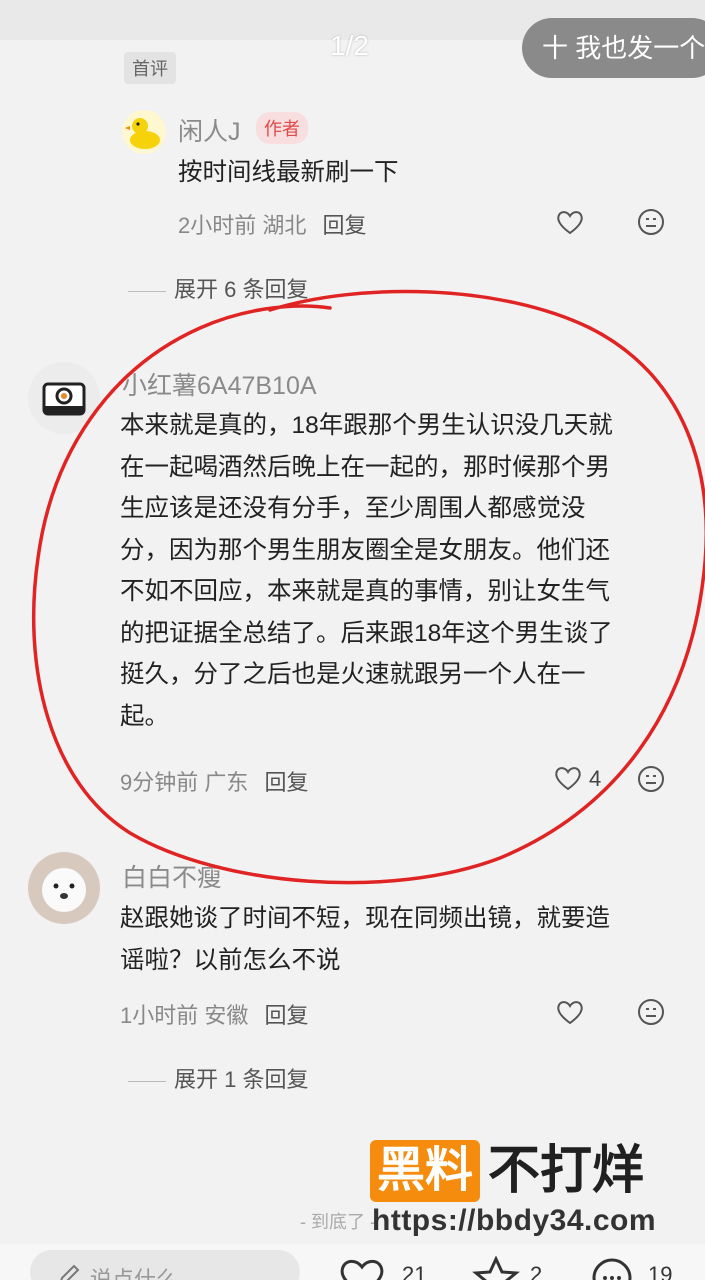  I want to click on comment-user-name: 闲人J, so click(209, 130).